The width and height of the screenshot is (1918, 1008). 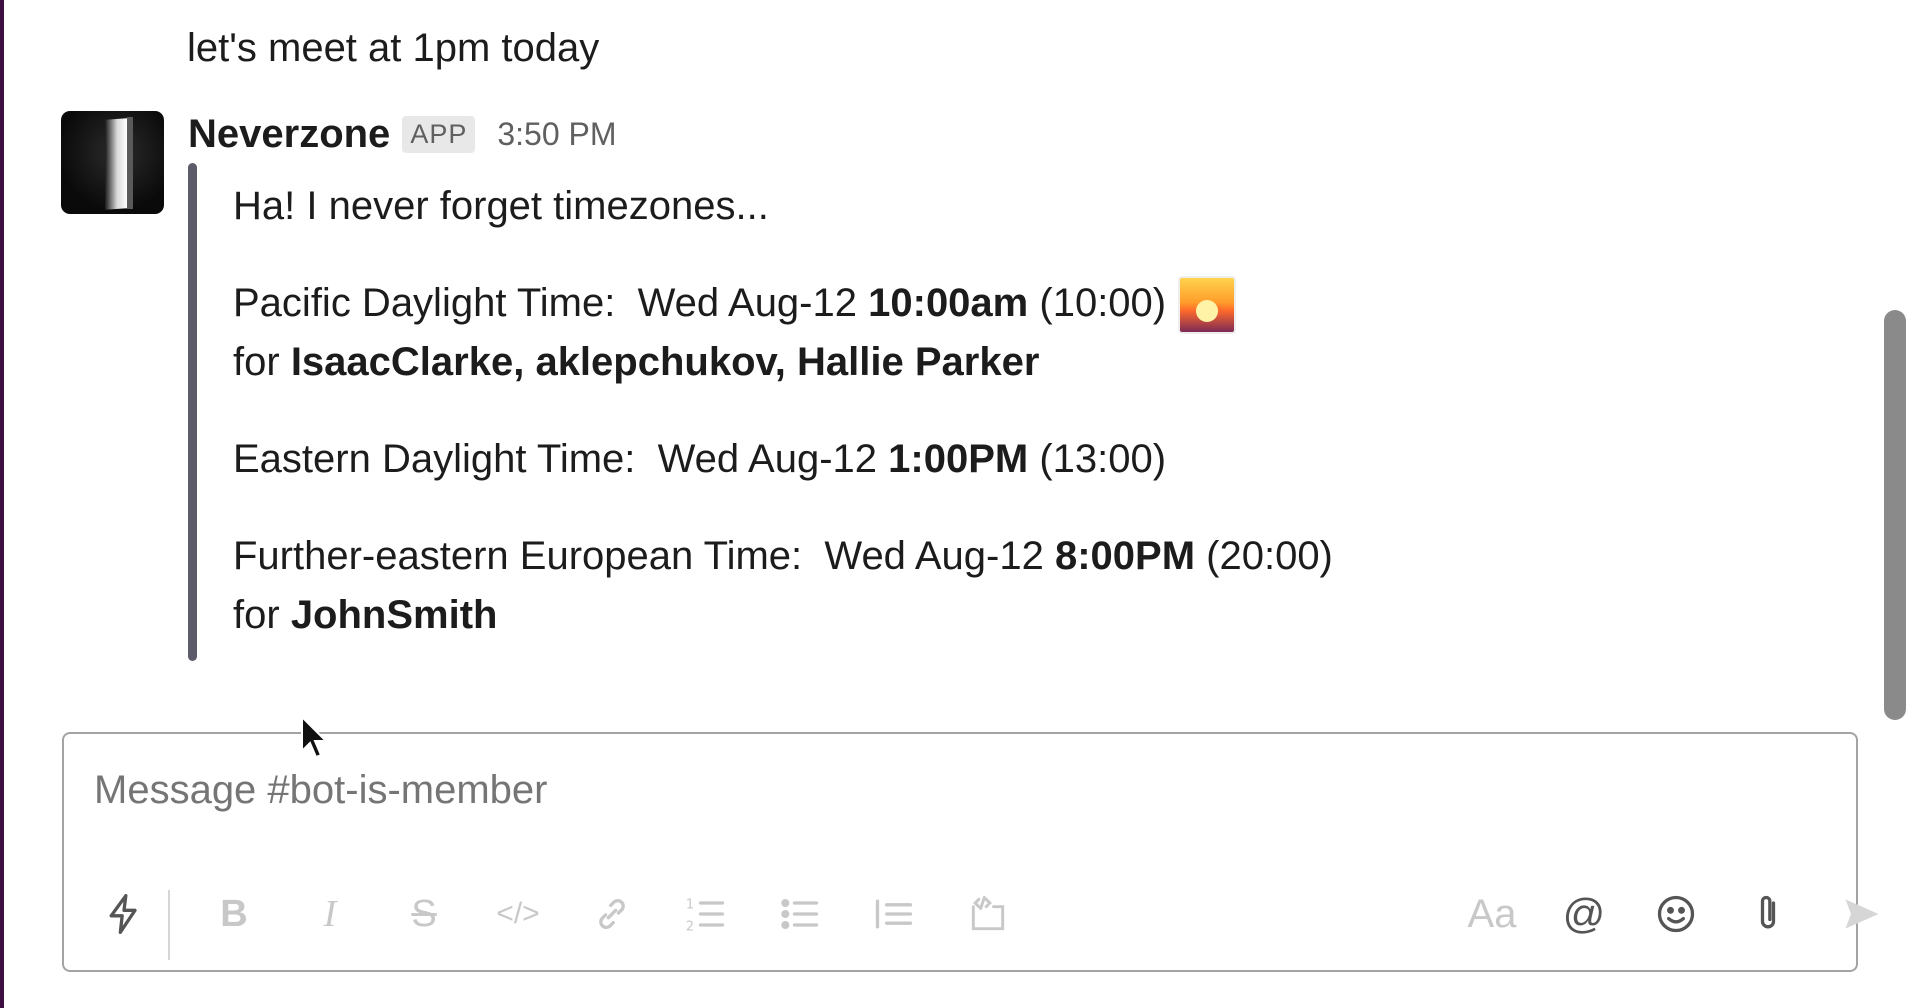 I want to click on format-button: Aa, so click(x=1492, y=914).